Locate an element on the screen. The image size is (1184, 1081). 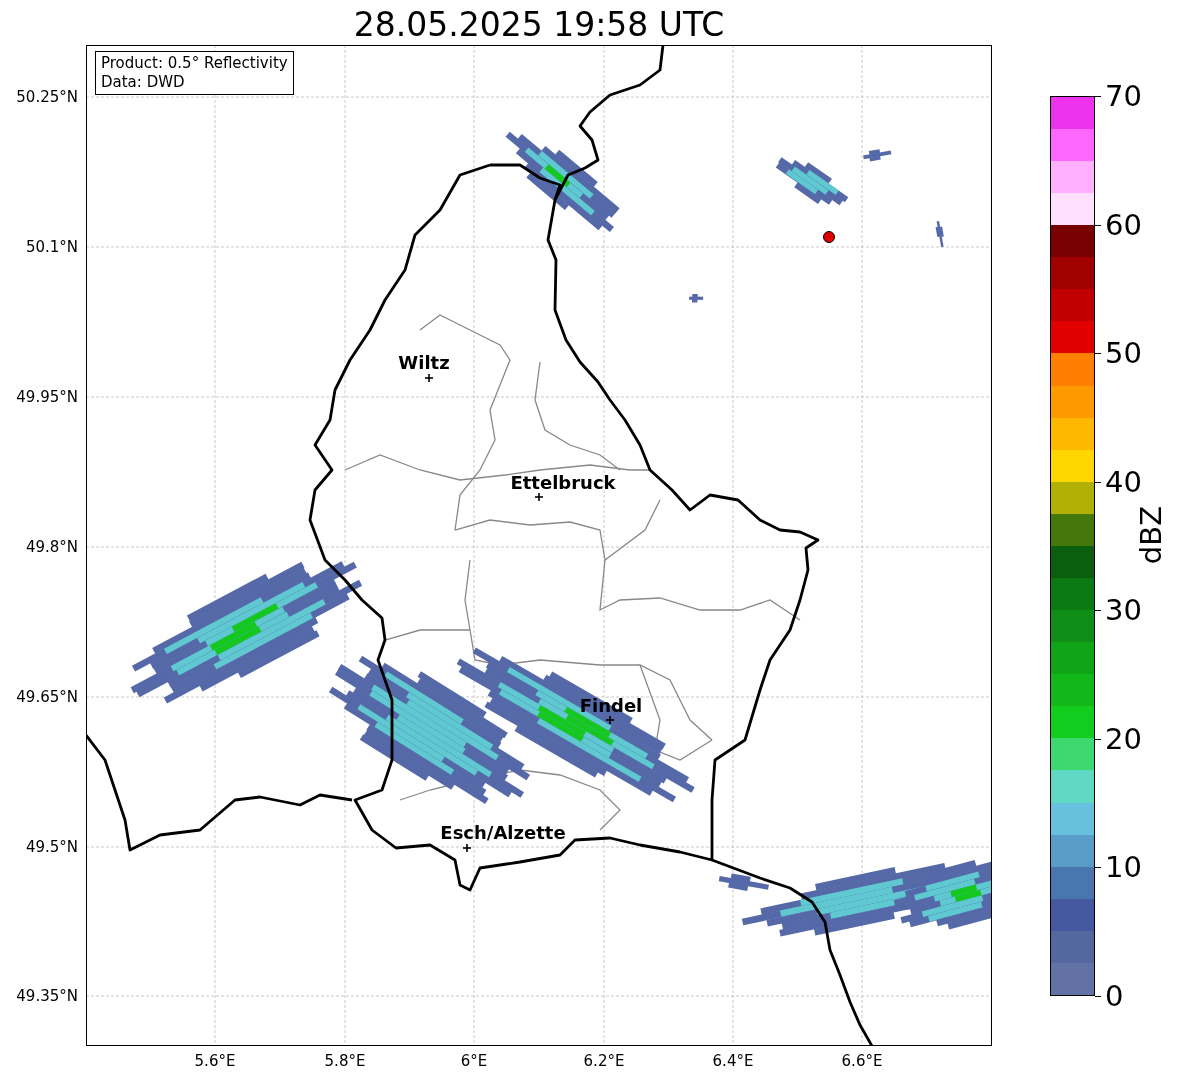
location-dot is located at coordinates (829, 237).